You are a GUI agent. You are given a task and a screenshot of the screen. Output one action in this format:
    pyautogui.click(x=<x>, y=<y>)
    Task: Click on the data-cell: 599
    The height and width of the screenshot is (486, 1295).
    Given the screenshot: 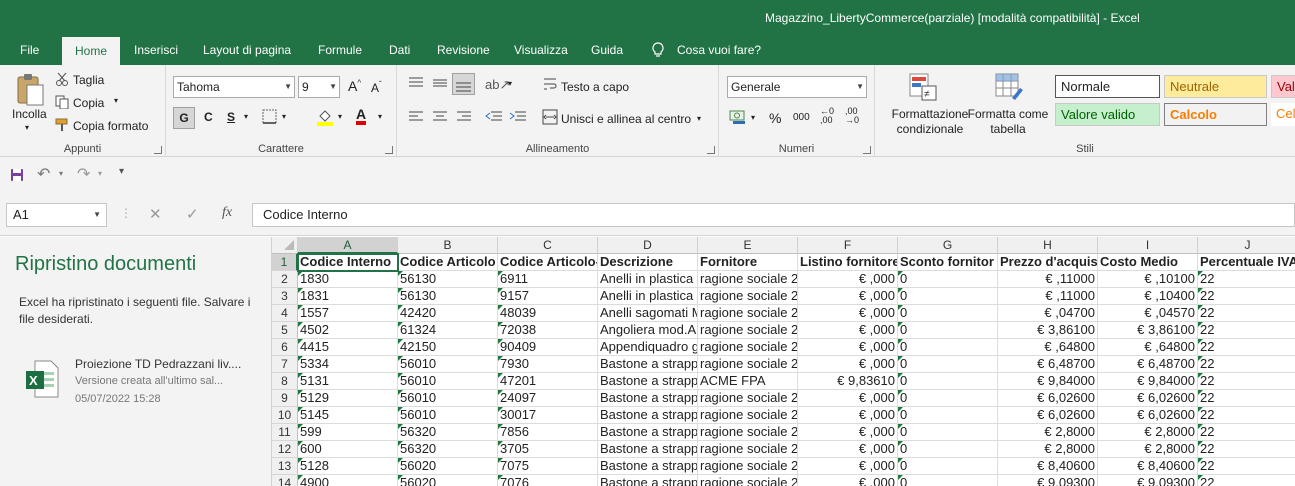 What is the action you would take?
    pyautogui.click(x=348, y=432)
    